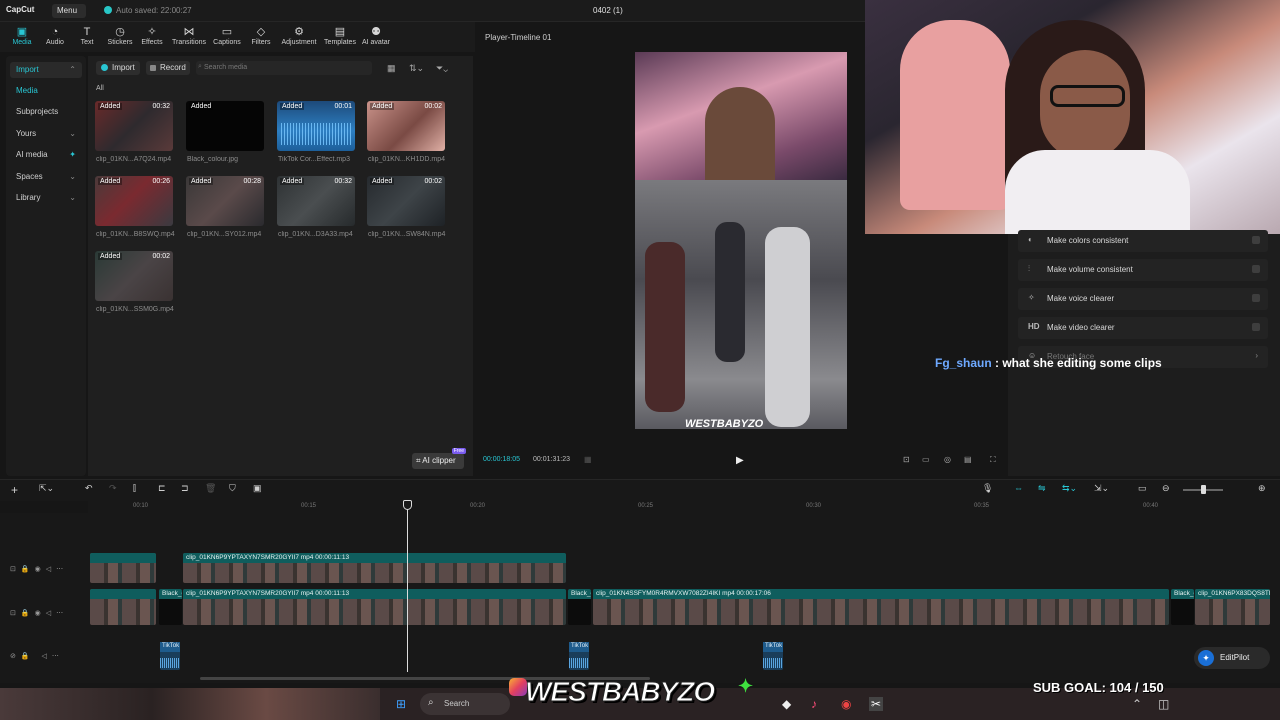 This screenshot has height=720, width=1280. I want to click on media-item: Added, so click(225, 126).